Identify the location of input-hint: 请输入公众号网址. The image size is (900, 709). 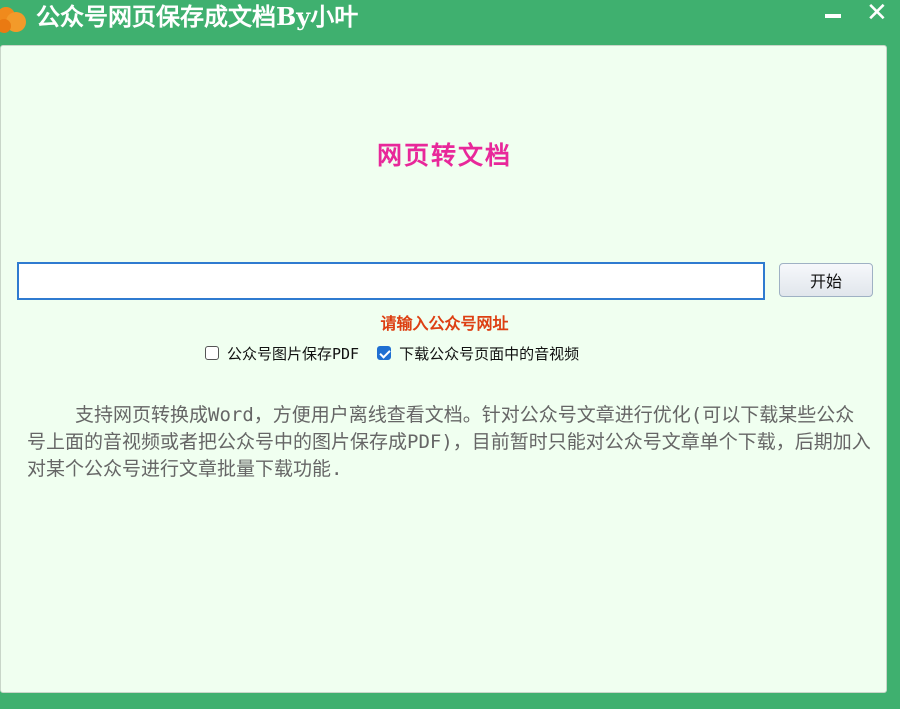
(444, 323).